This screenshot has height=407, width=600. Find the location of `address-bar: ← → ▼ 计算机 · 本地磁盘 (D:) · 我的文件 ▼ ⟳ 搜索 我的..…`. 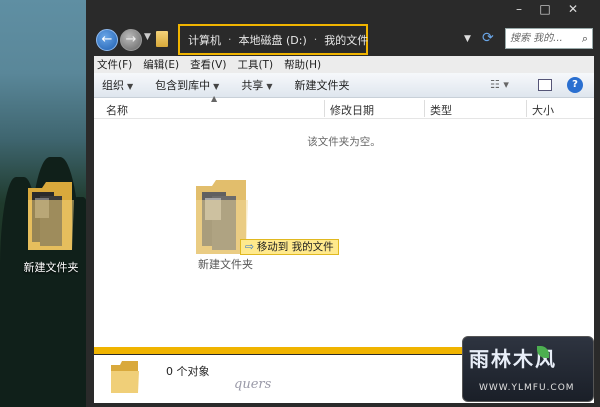

address-bar: ← → ▼ 计算机 · 本地磁盘 (D:) · 我的文件 ▼ ⟳ 搜索 我的..… is located at coordinates (343, 39).